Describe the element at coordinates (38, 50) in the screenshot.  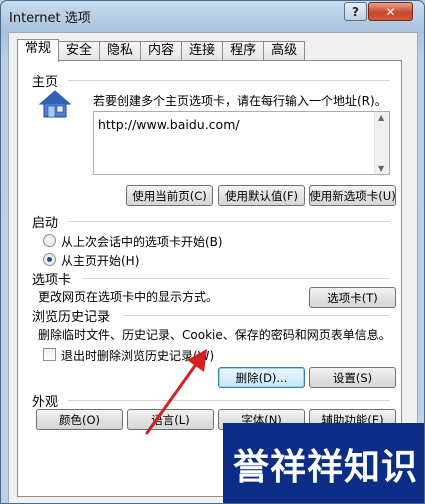
I see `tab-general: 常规` at that location.